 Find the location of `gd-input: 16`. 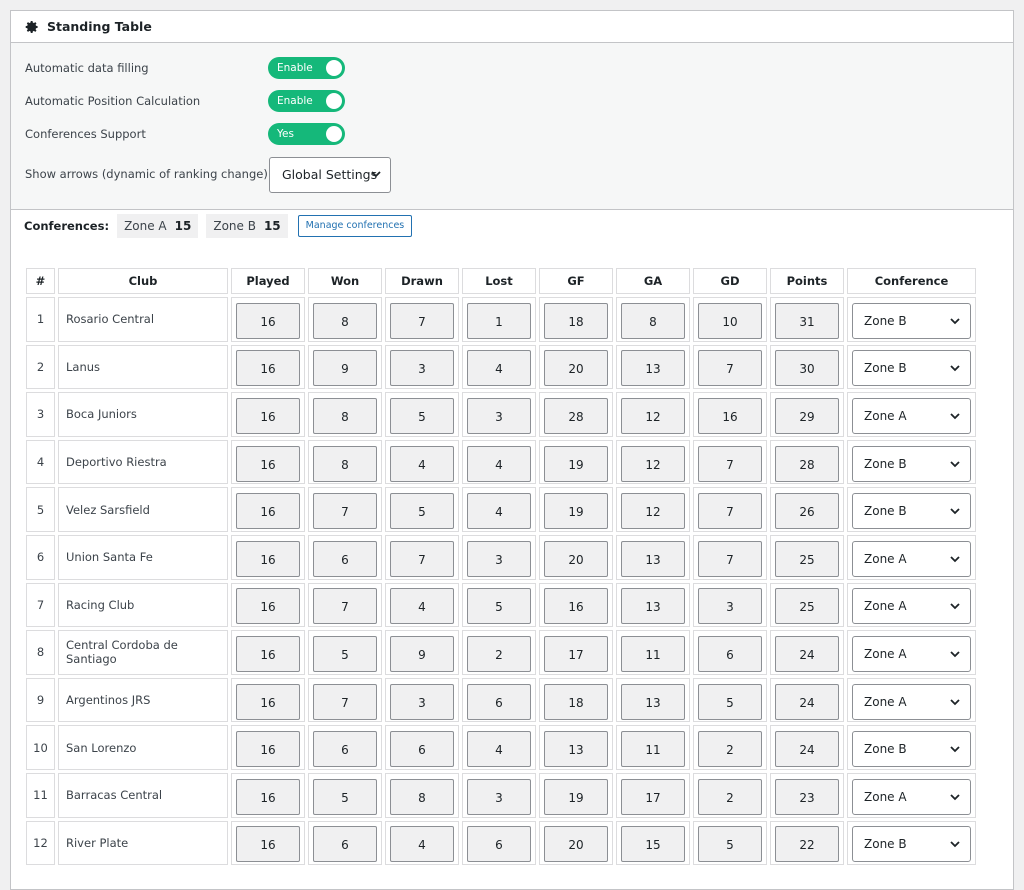

gd-input: 16 is located at coordinates (730, 415).